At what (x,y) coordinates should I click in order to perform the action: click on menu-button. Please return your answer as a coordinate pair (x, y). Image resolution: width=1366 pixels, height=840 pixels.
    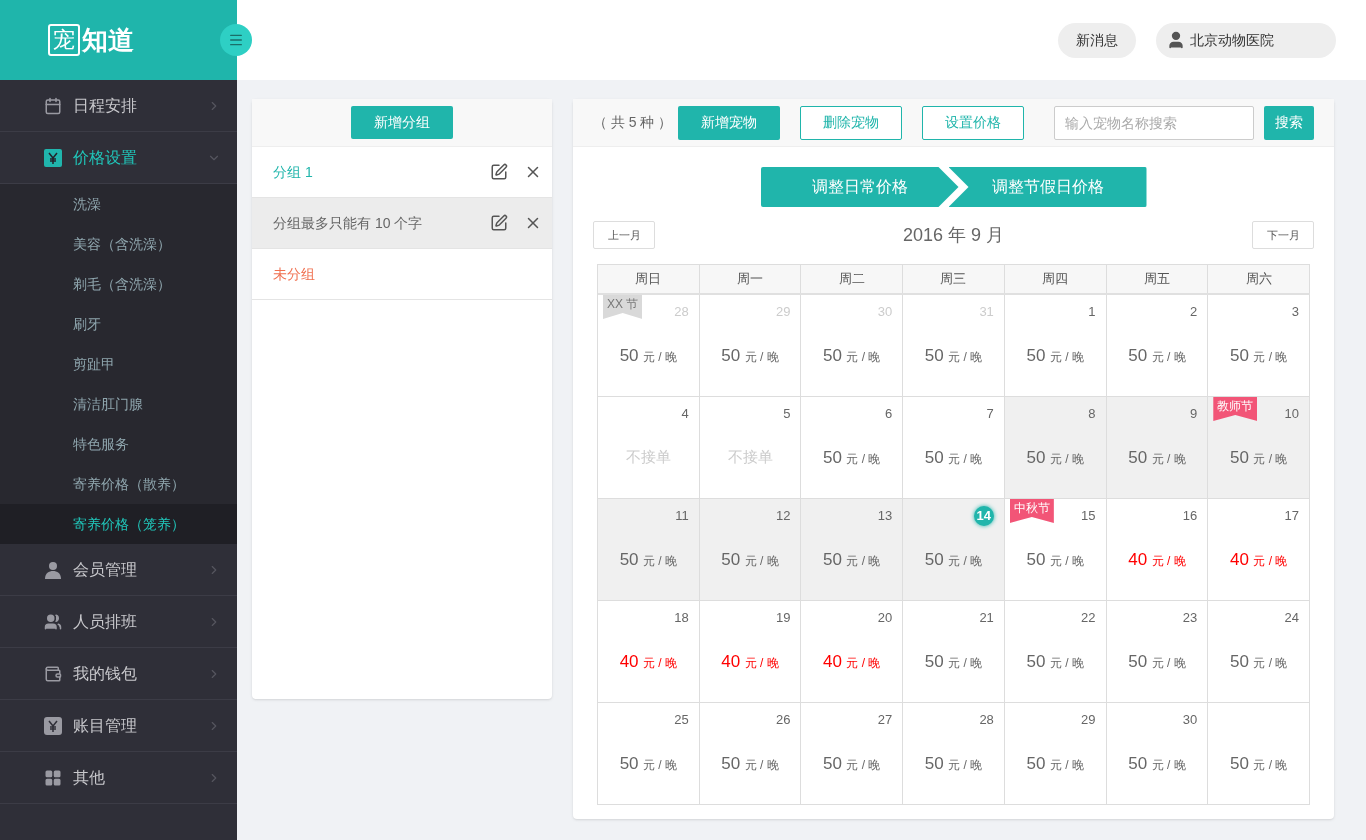
    Looking at the image, I should click on (236, 40).